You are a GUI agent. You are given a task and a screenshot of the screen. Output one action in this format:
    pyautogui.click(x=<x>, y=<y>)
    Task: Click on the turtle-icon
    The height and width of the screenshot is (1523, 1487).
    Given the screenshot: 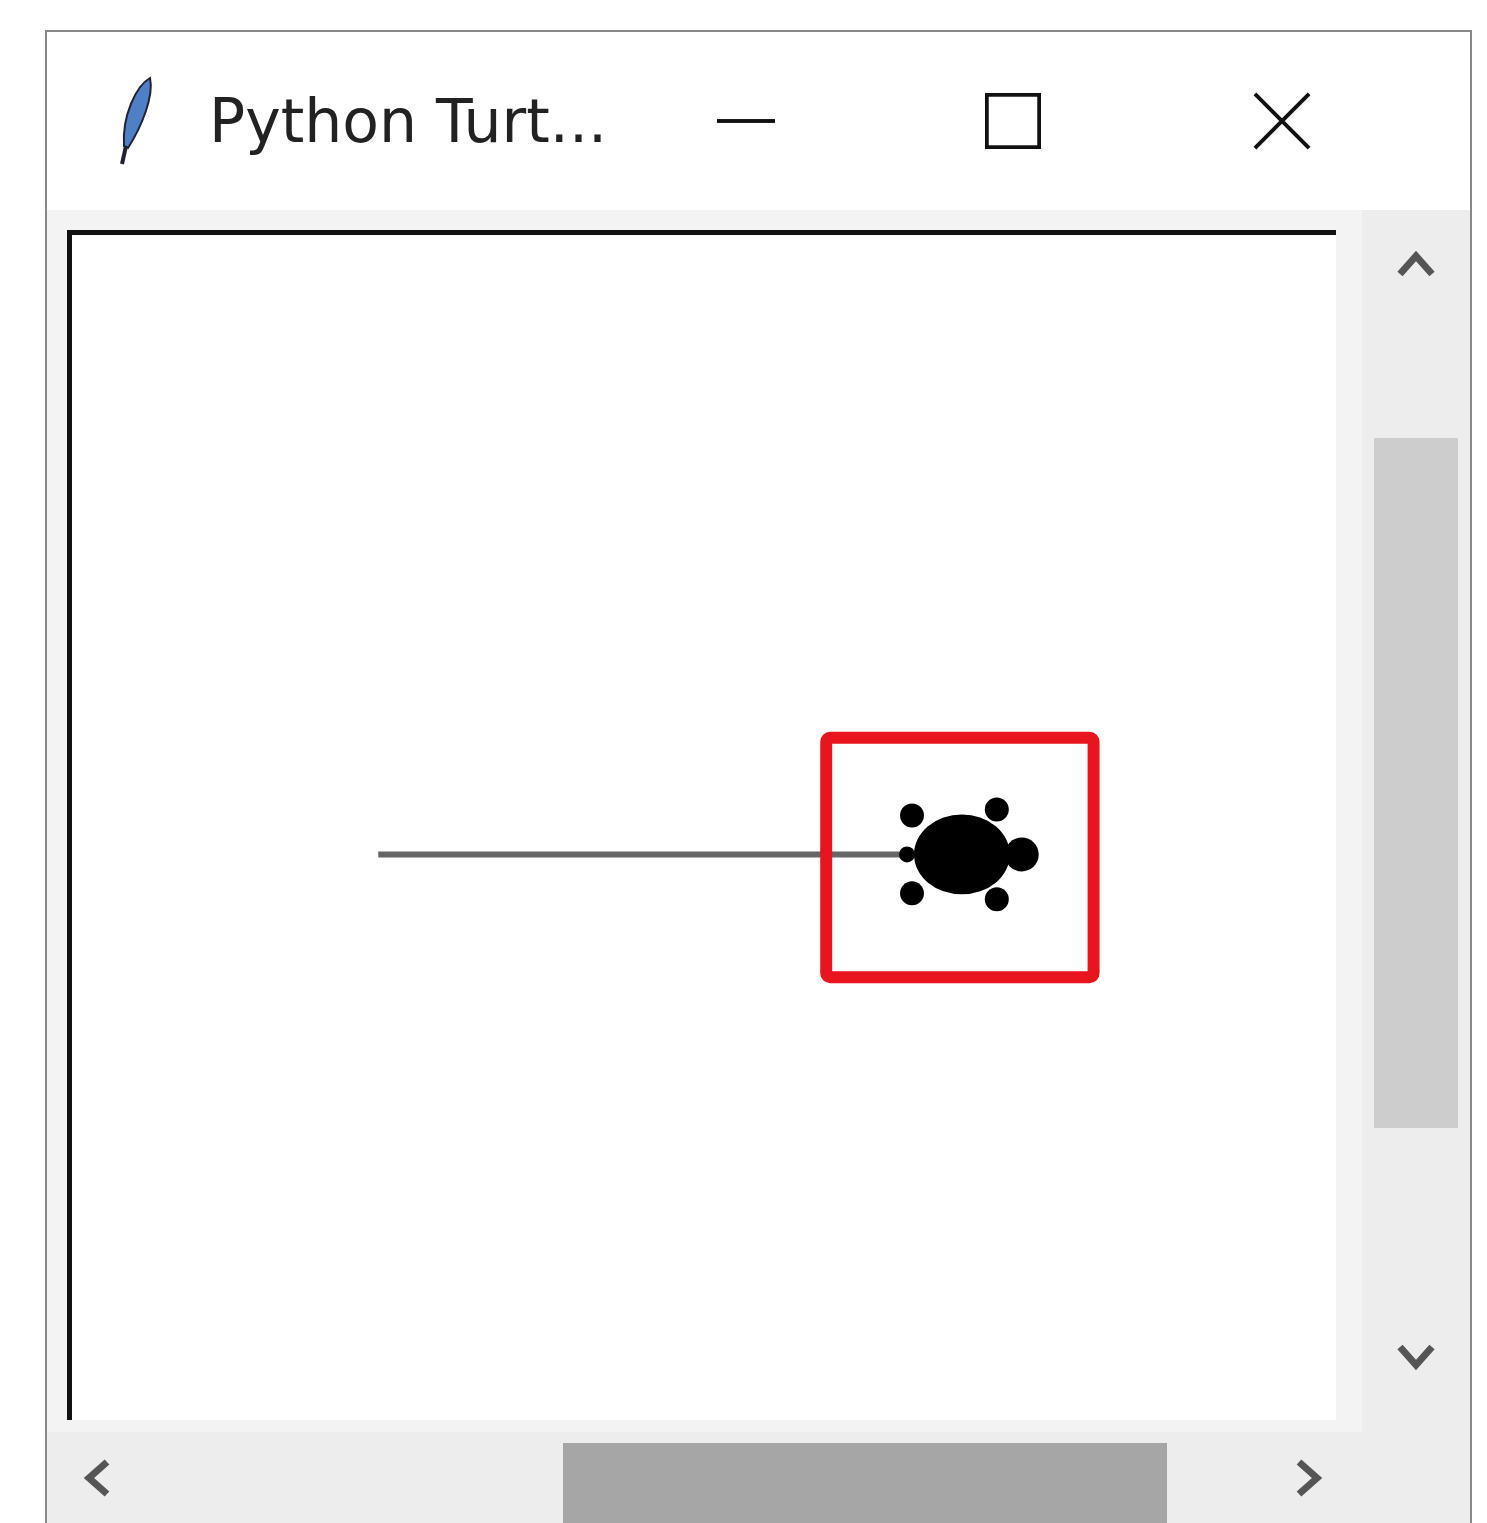 What is the action you would take?
    pyautogui.click(x=969, y=854)
    